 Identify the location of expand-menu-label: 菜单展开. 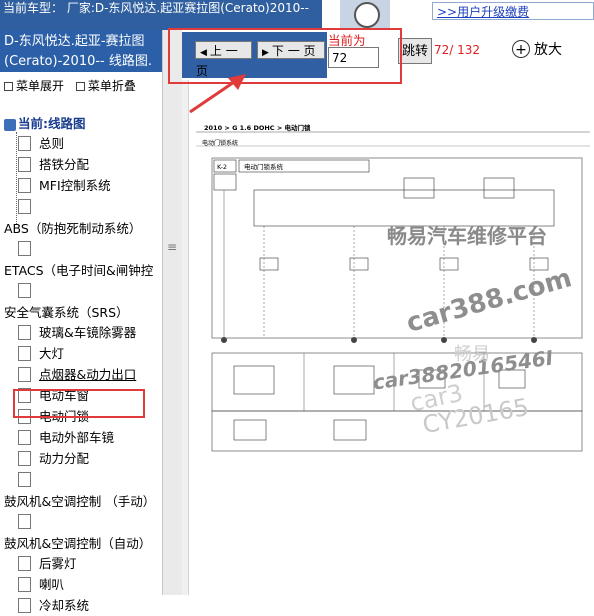
(40, 86).